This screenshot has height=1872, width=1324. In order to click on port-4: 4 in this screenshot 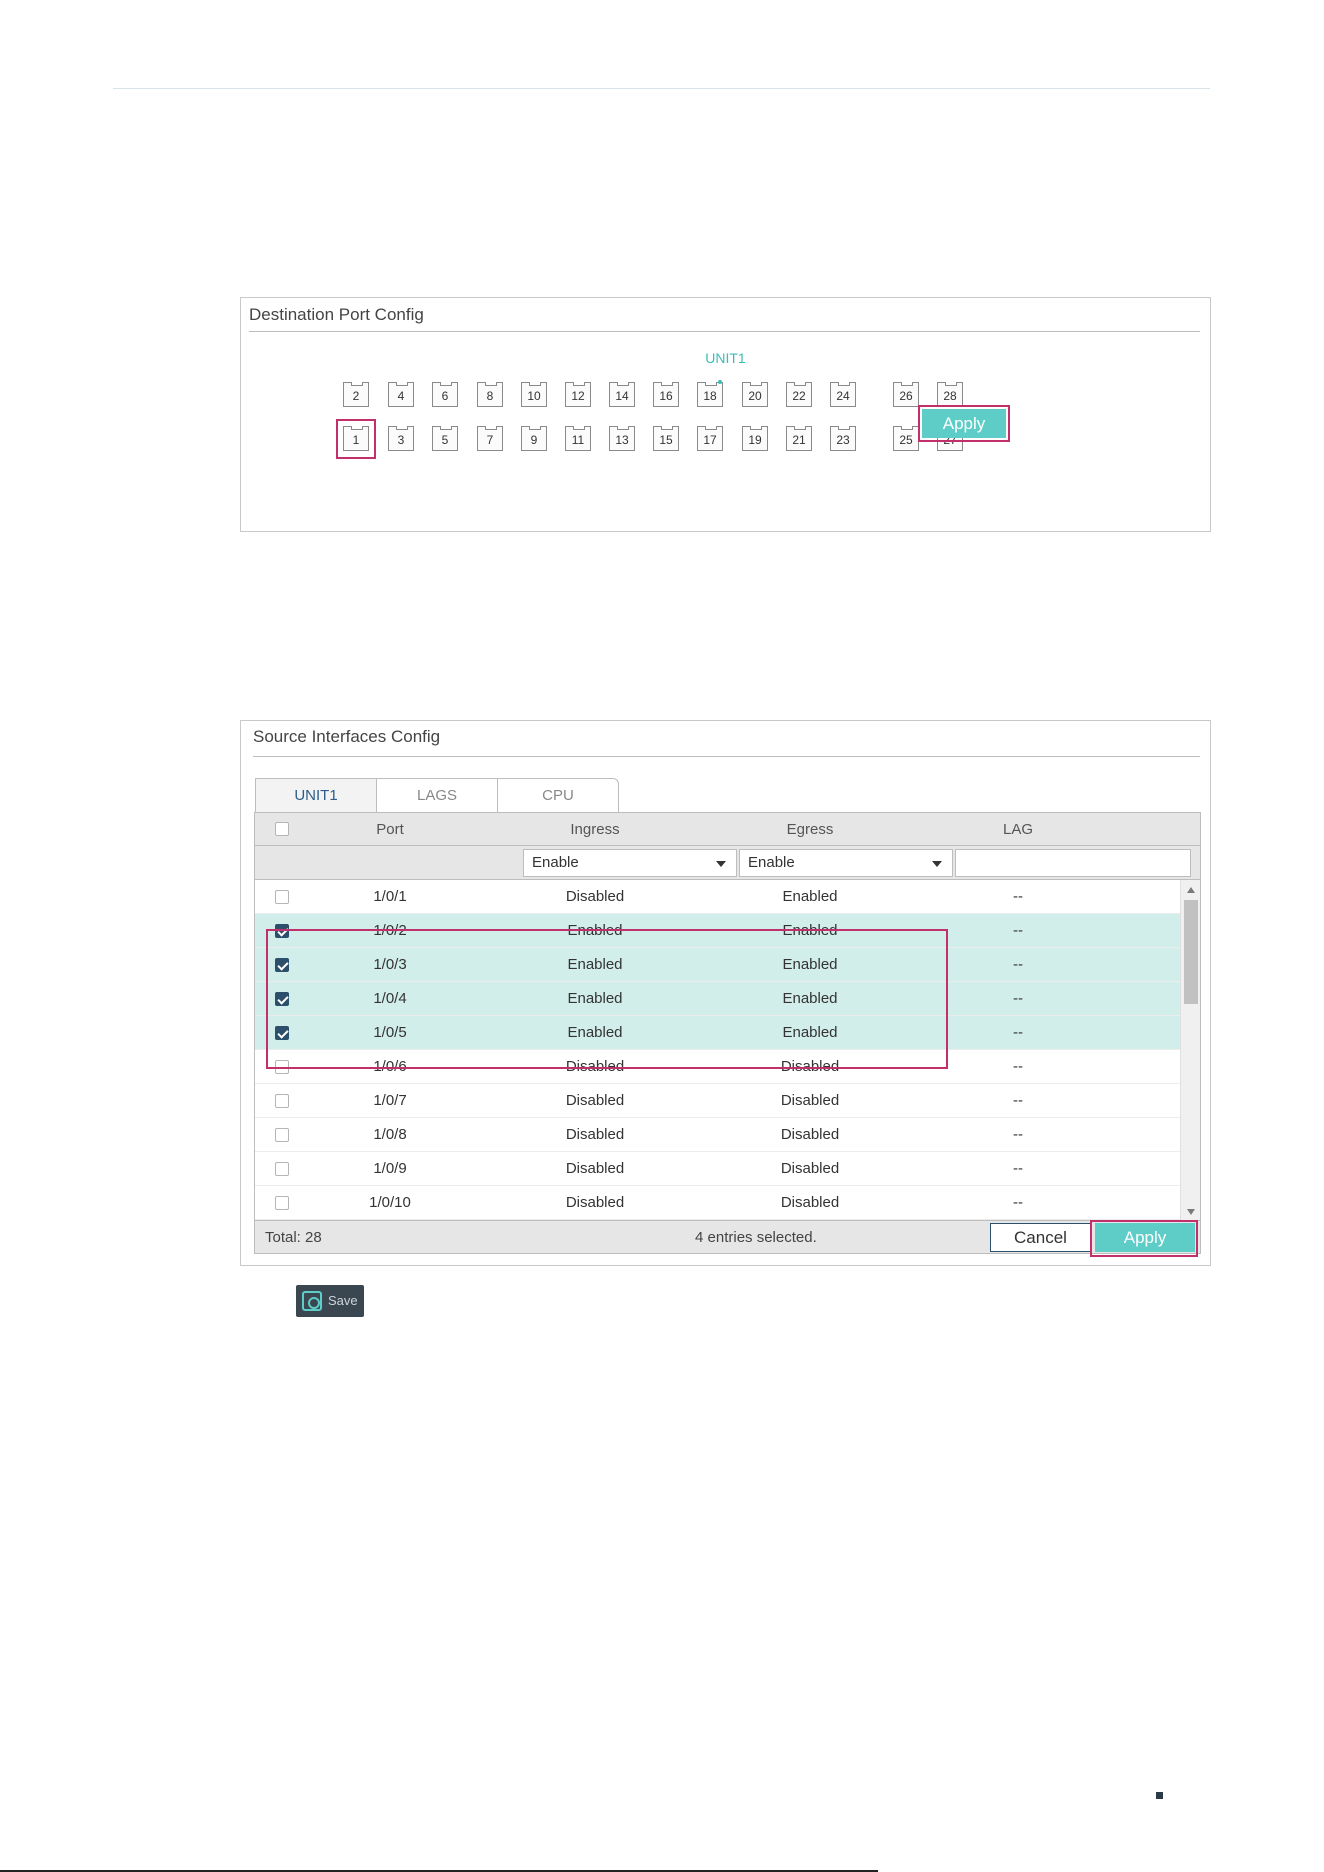, I will do `click(401, 395)`.